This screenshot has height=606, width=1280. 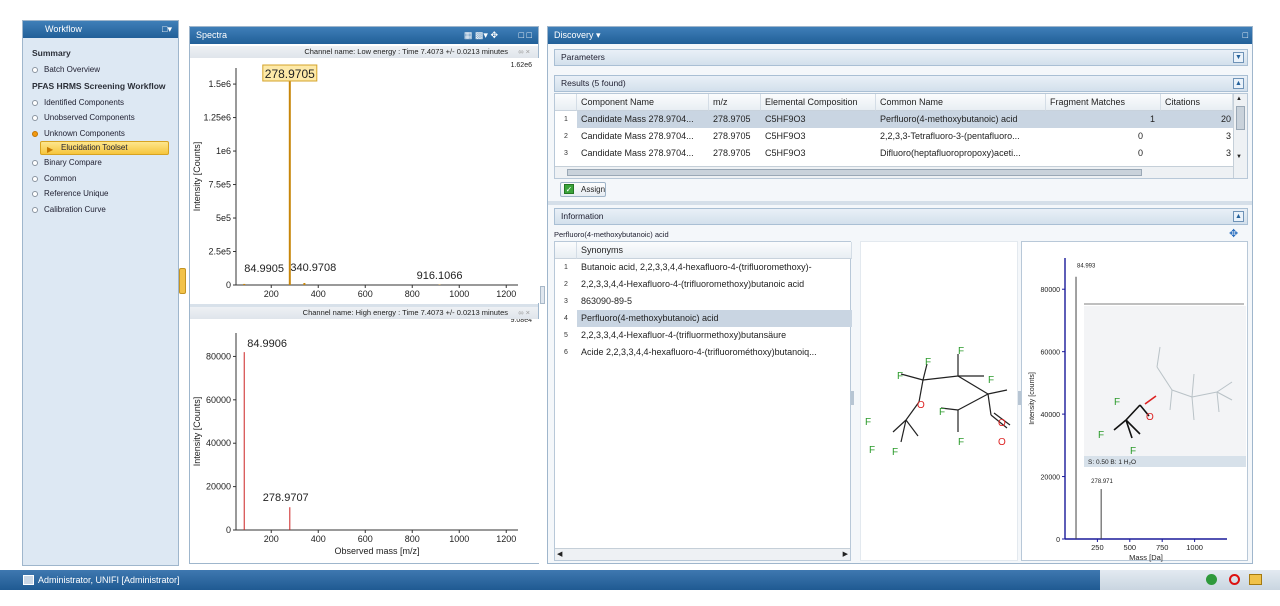 I want to click on horizontal-splitter, so click(x=900, y=203).